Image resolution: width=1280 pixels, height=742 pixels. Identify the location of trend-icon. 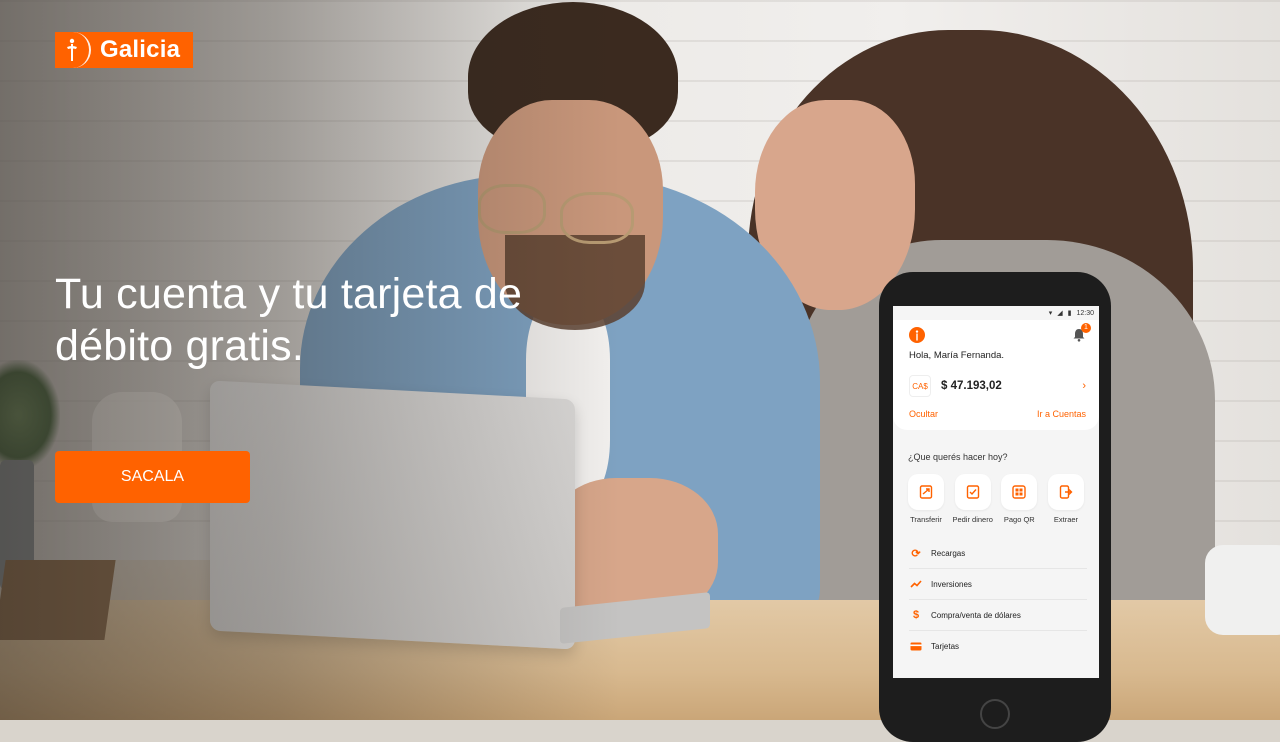
(916, 584).